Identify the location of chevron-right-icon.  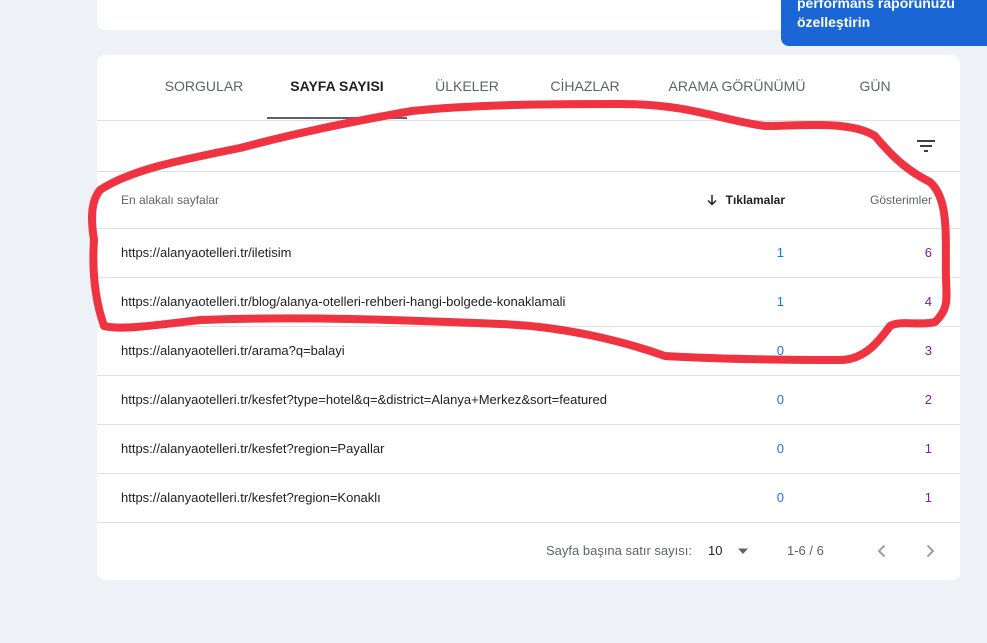
(930, 551).